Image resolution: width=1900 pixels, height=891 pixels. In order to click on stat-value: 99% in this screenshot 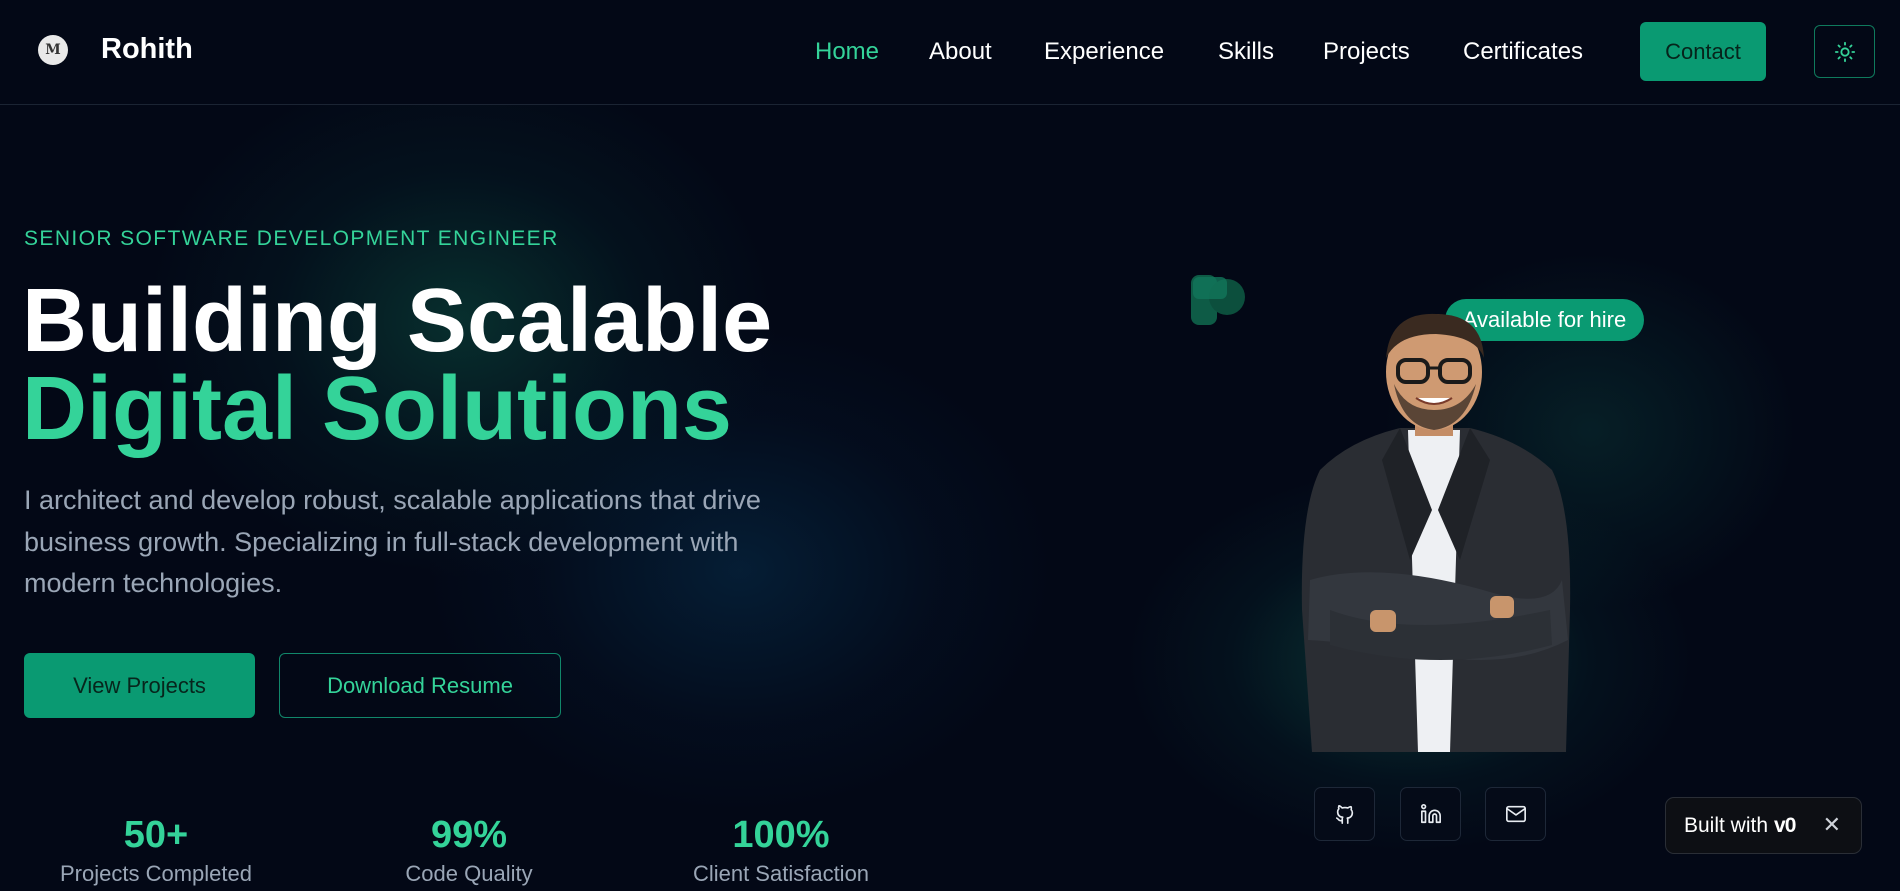, I will do `click(469, 835)`.